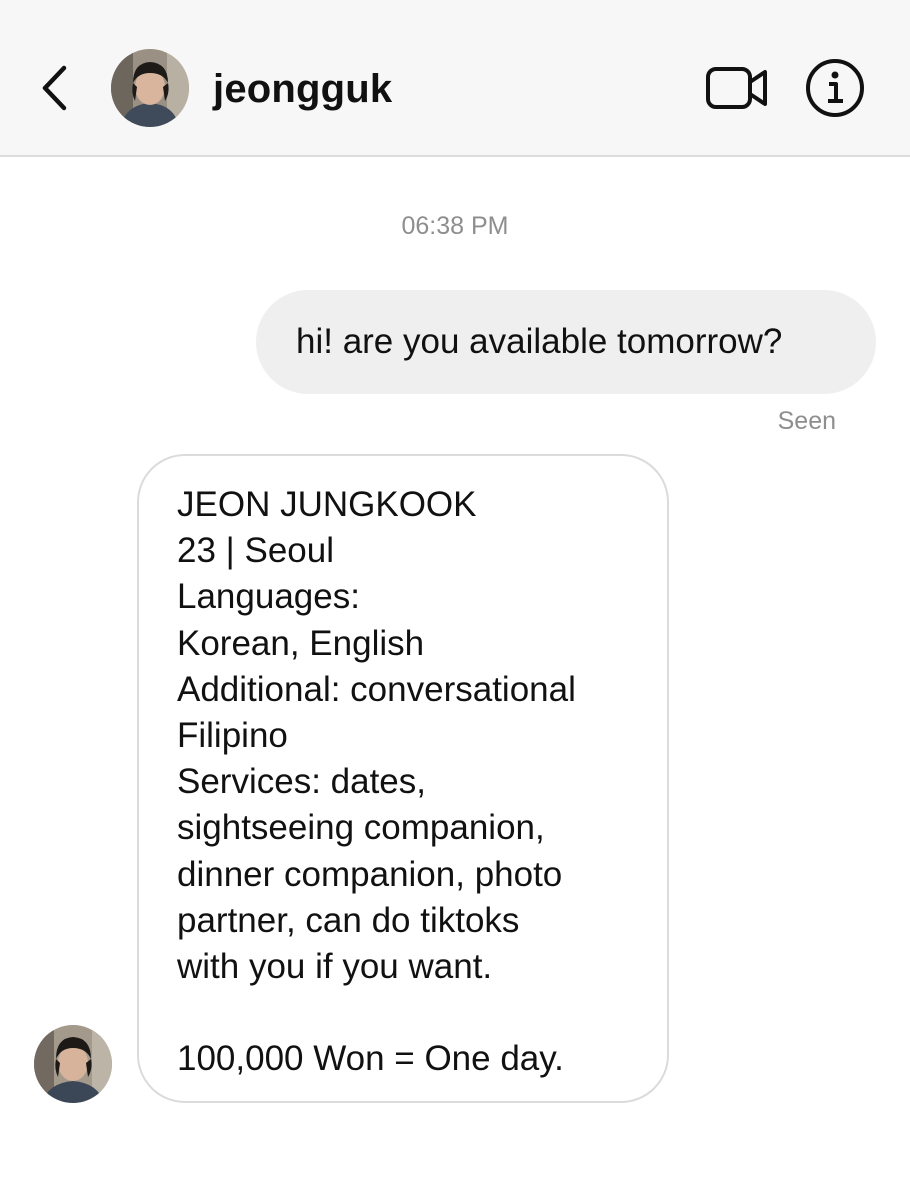 The height and width of the screenshot is (1199, 910). Describe the element at coordinates (566, 342) in the screenshot. I see `outgoing-message-bubble: hi! are you available tomorrow?` at that location.